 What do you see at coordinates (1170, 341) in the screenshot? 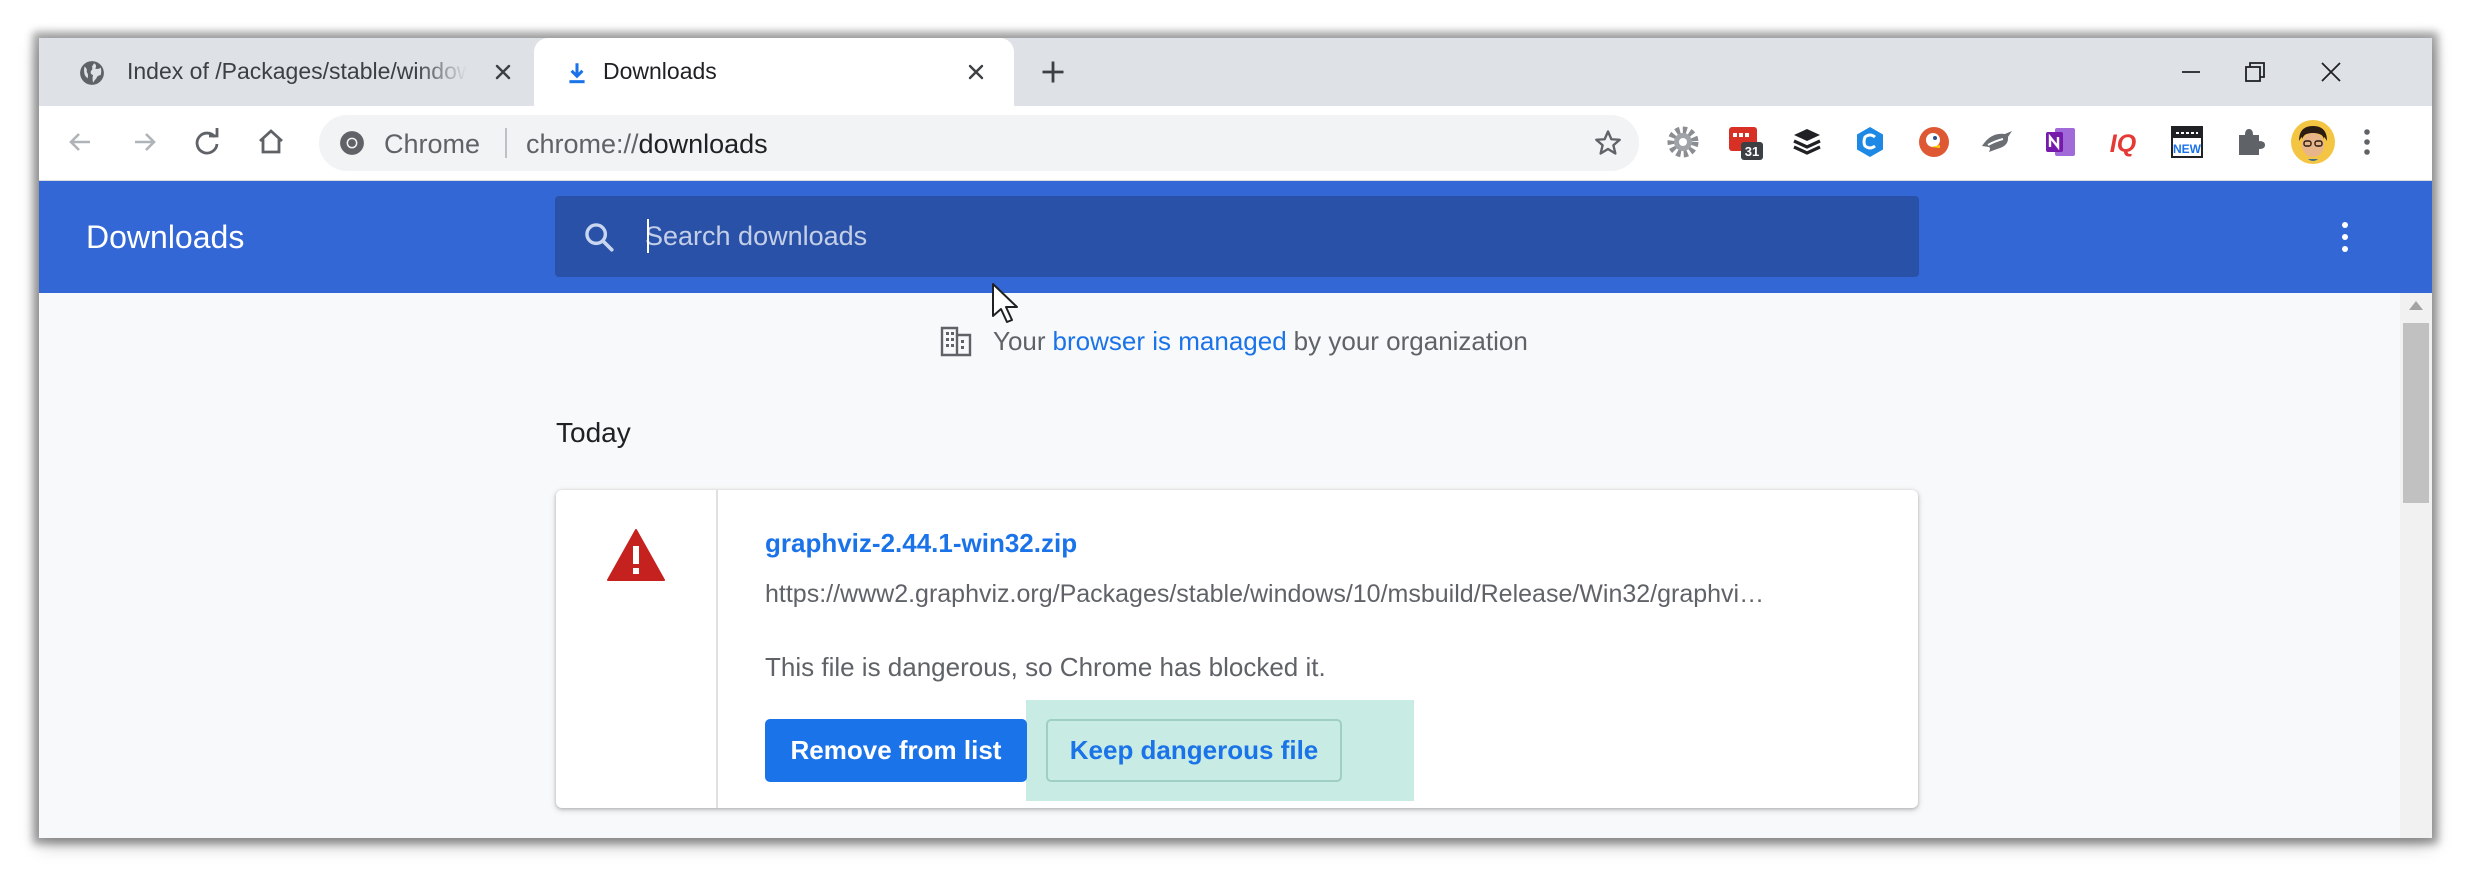
I see `browser-managed-link: browser is managed` at bounding box center [1170, 341].